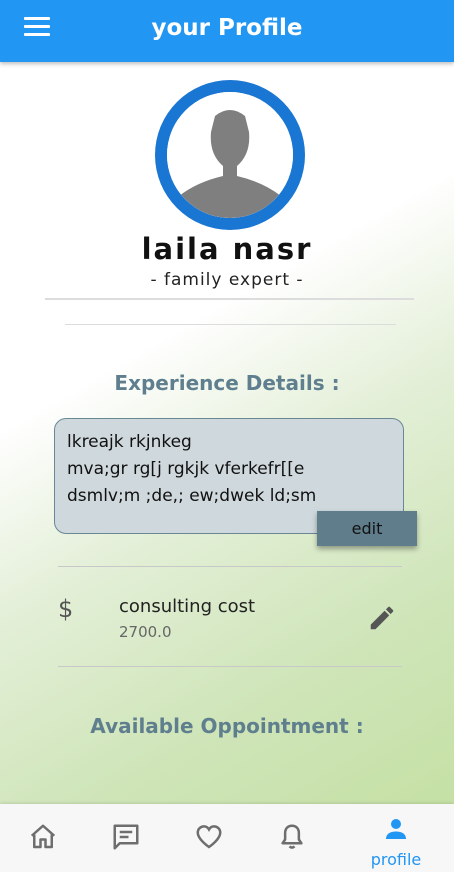  What do you see at coordinates (382, 618) in the screenshot?
I see `pencil-icon` at bounding box center [382, 618].